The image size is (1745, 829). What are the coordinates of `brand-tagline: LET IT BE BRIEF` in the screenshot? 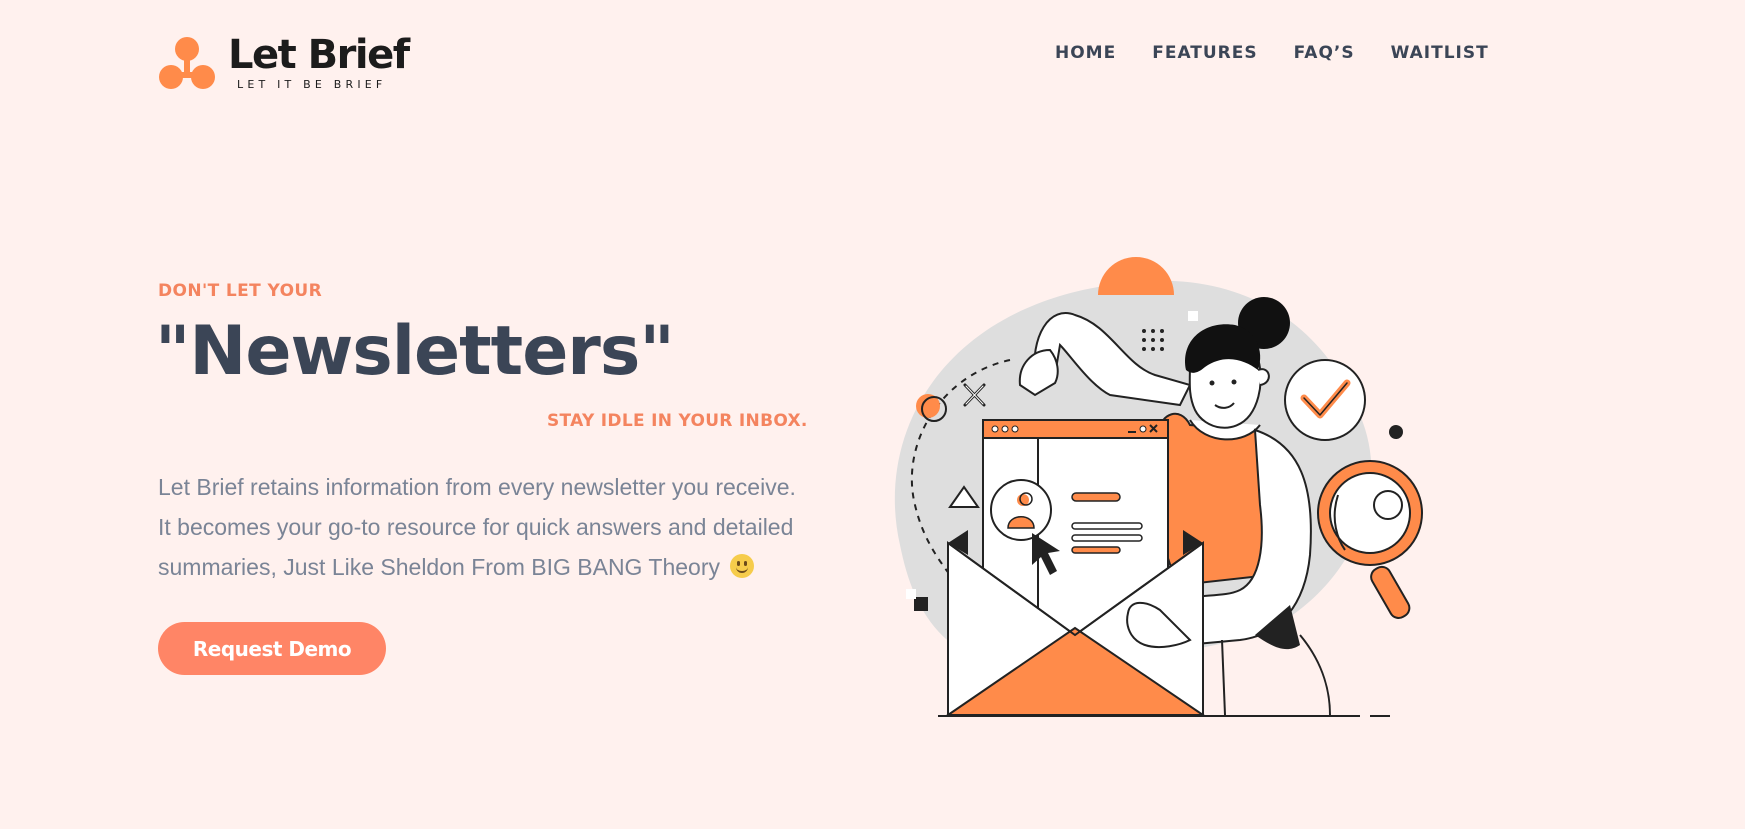 It's located at (312, 84).